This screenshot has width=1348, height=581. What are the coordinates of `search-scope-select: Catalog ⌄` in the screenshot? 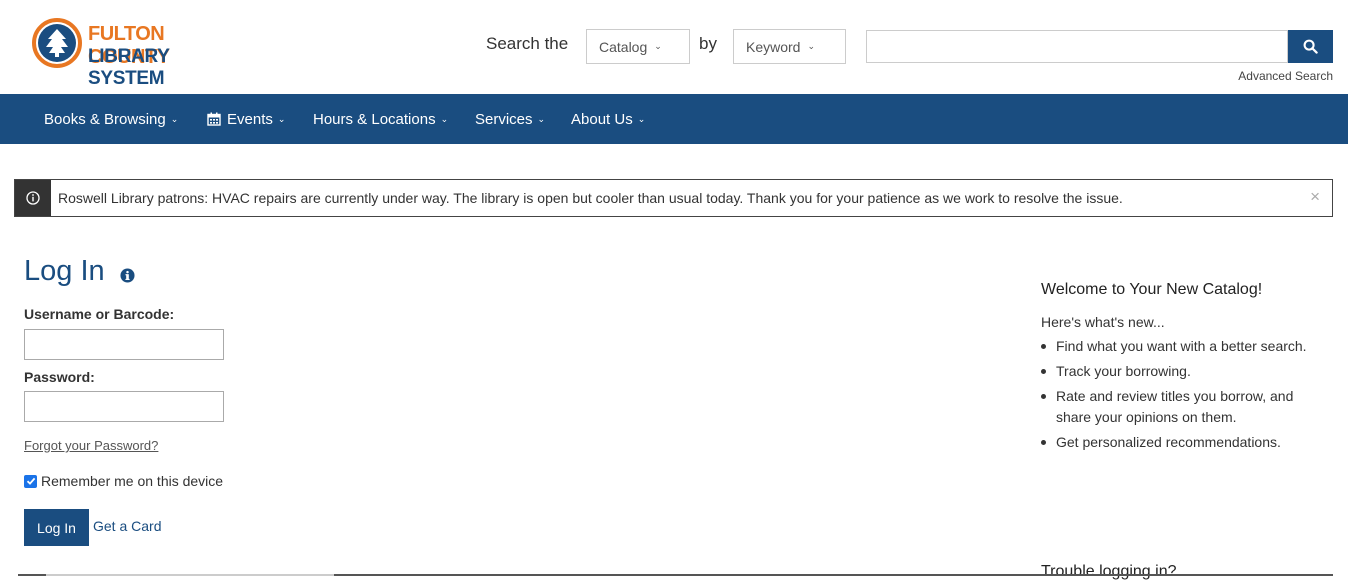 It's located at (638, 46).